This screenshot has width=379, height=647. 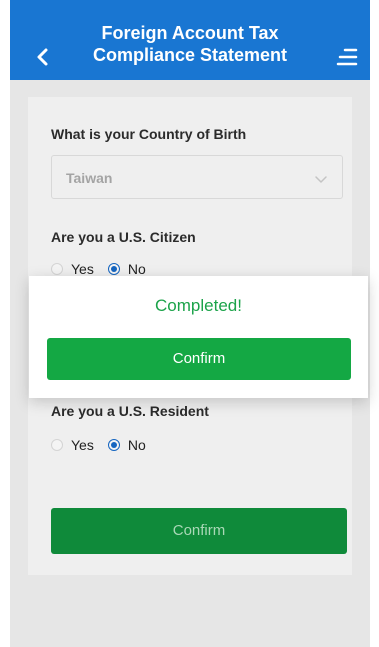 I want to click on us-citizen-no-label: No, so click(x=136, y=269).